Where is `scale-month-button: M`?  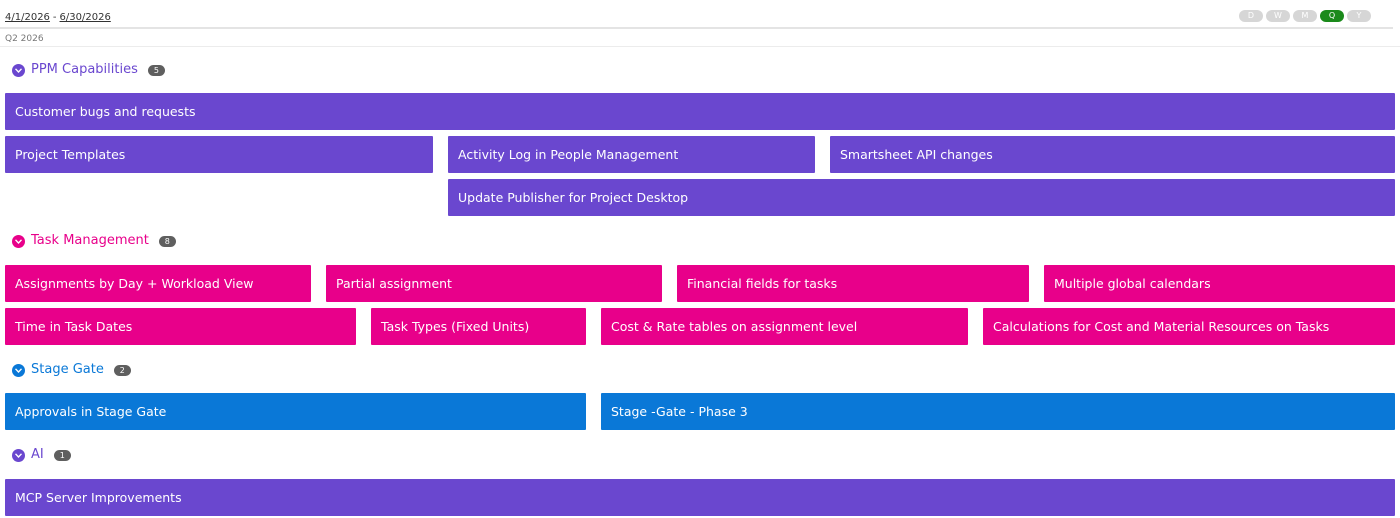 scale-month-button: M is located at coordinates (1305, 16).